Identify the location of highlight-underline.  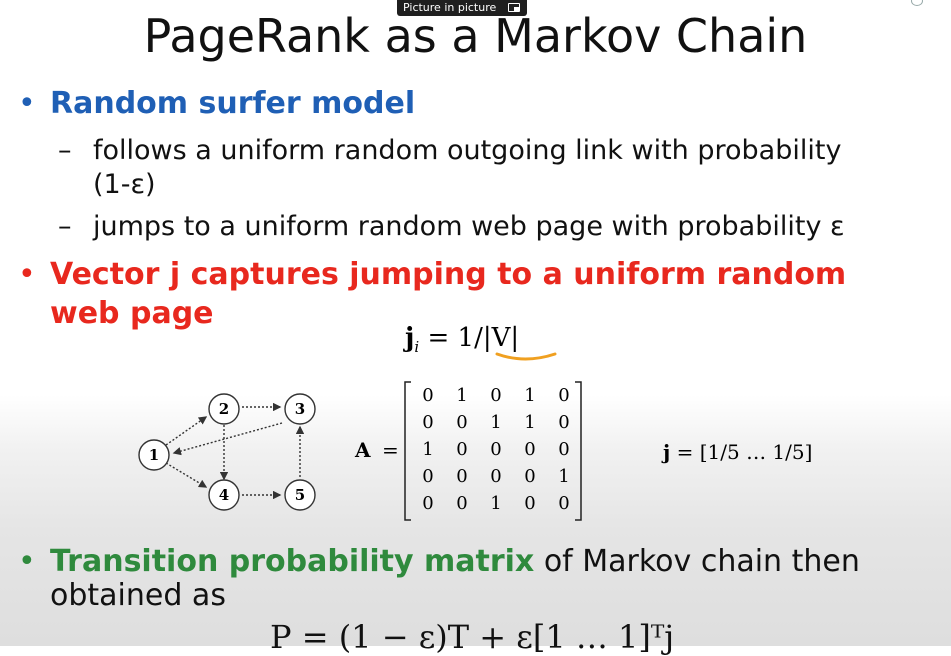
(526, 356).